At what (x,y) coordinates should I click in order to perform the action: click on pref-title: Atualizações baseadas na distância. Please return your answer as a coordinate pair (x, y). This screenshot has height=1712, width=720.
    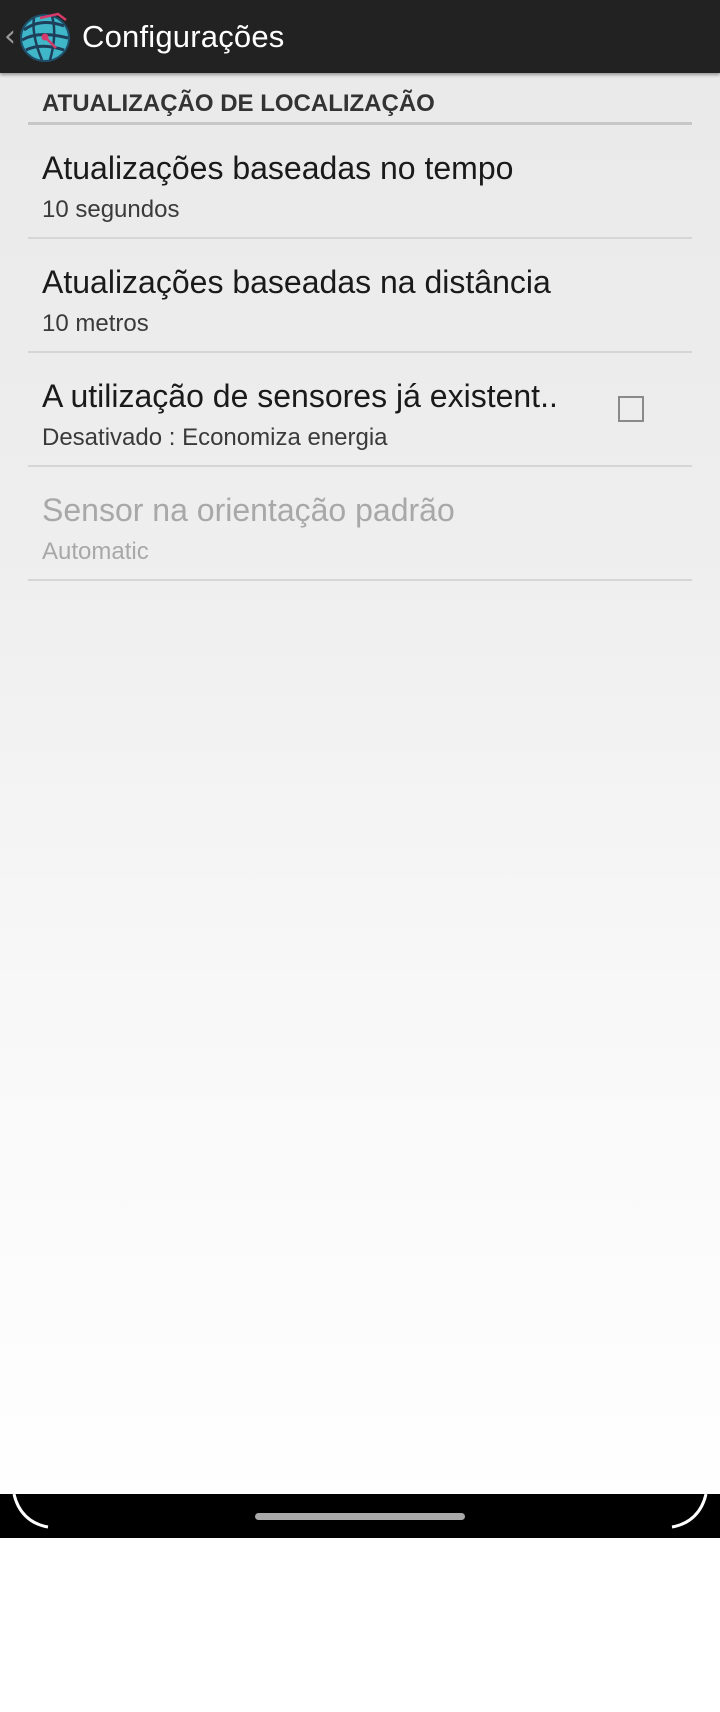
    Looking at the image, I should click on (296, 282).